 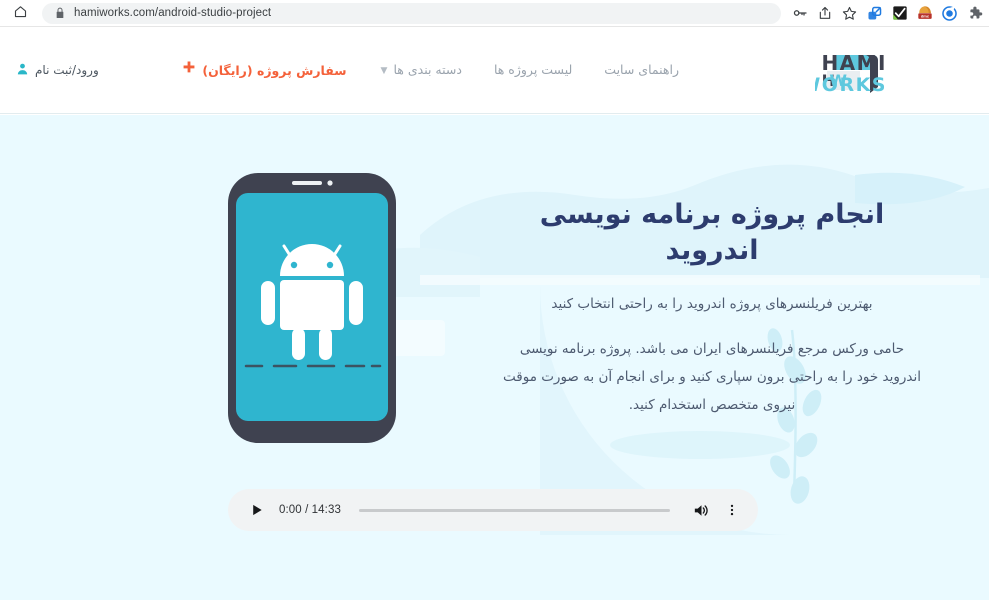 What do you see at coordinates (257, 510) in the screenshot?
I see `play-button` at bounding box center [257, 510].